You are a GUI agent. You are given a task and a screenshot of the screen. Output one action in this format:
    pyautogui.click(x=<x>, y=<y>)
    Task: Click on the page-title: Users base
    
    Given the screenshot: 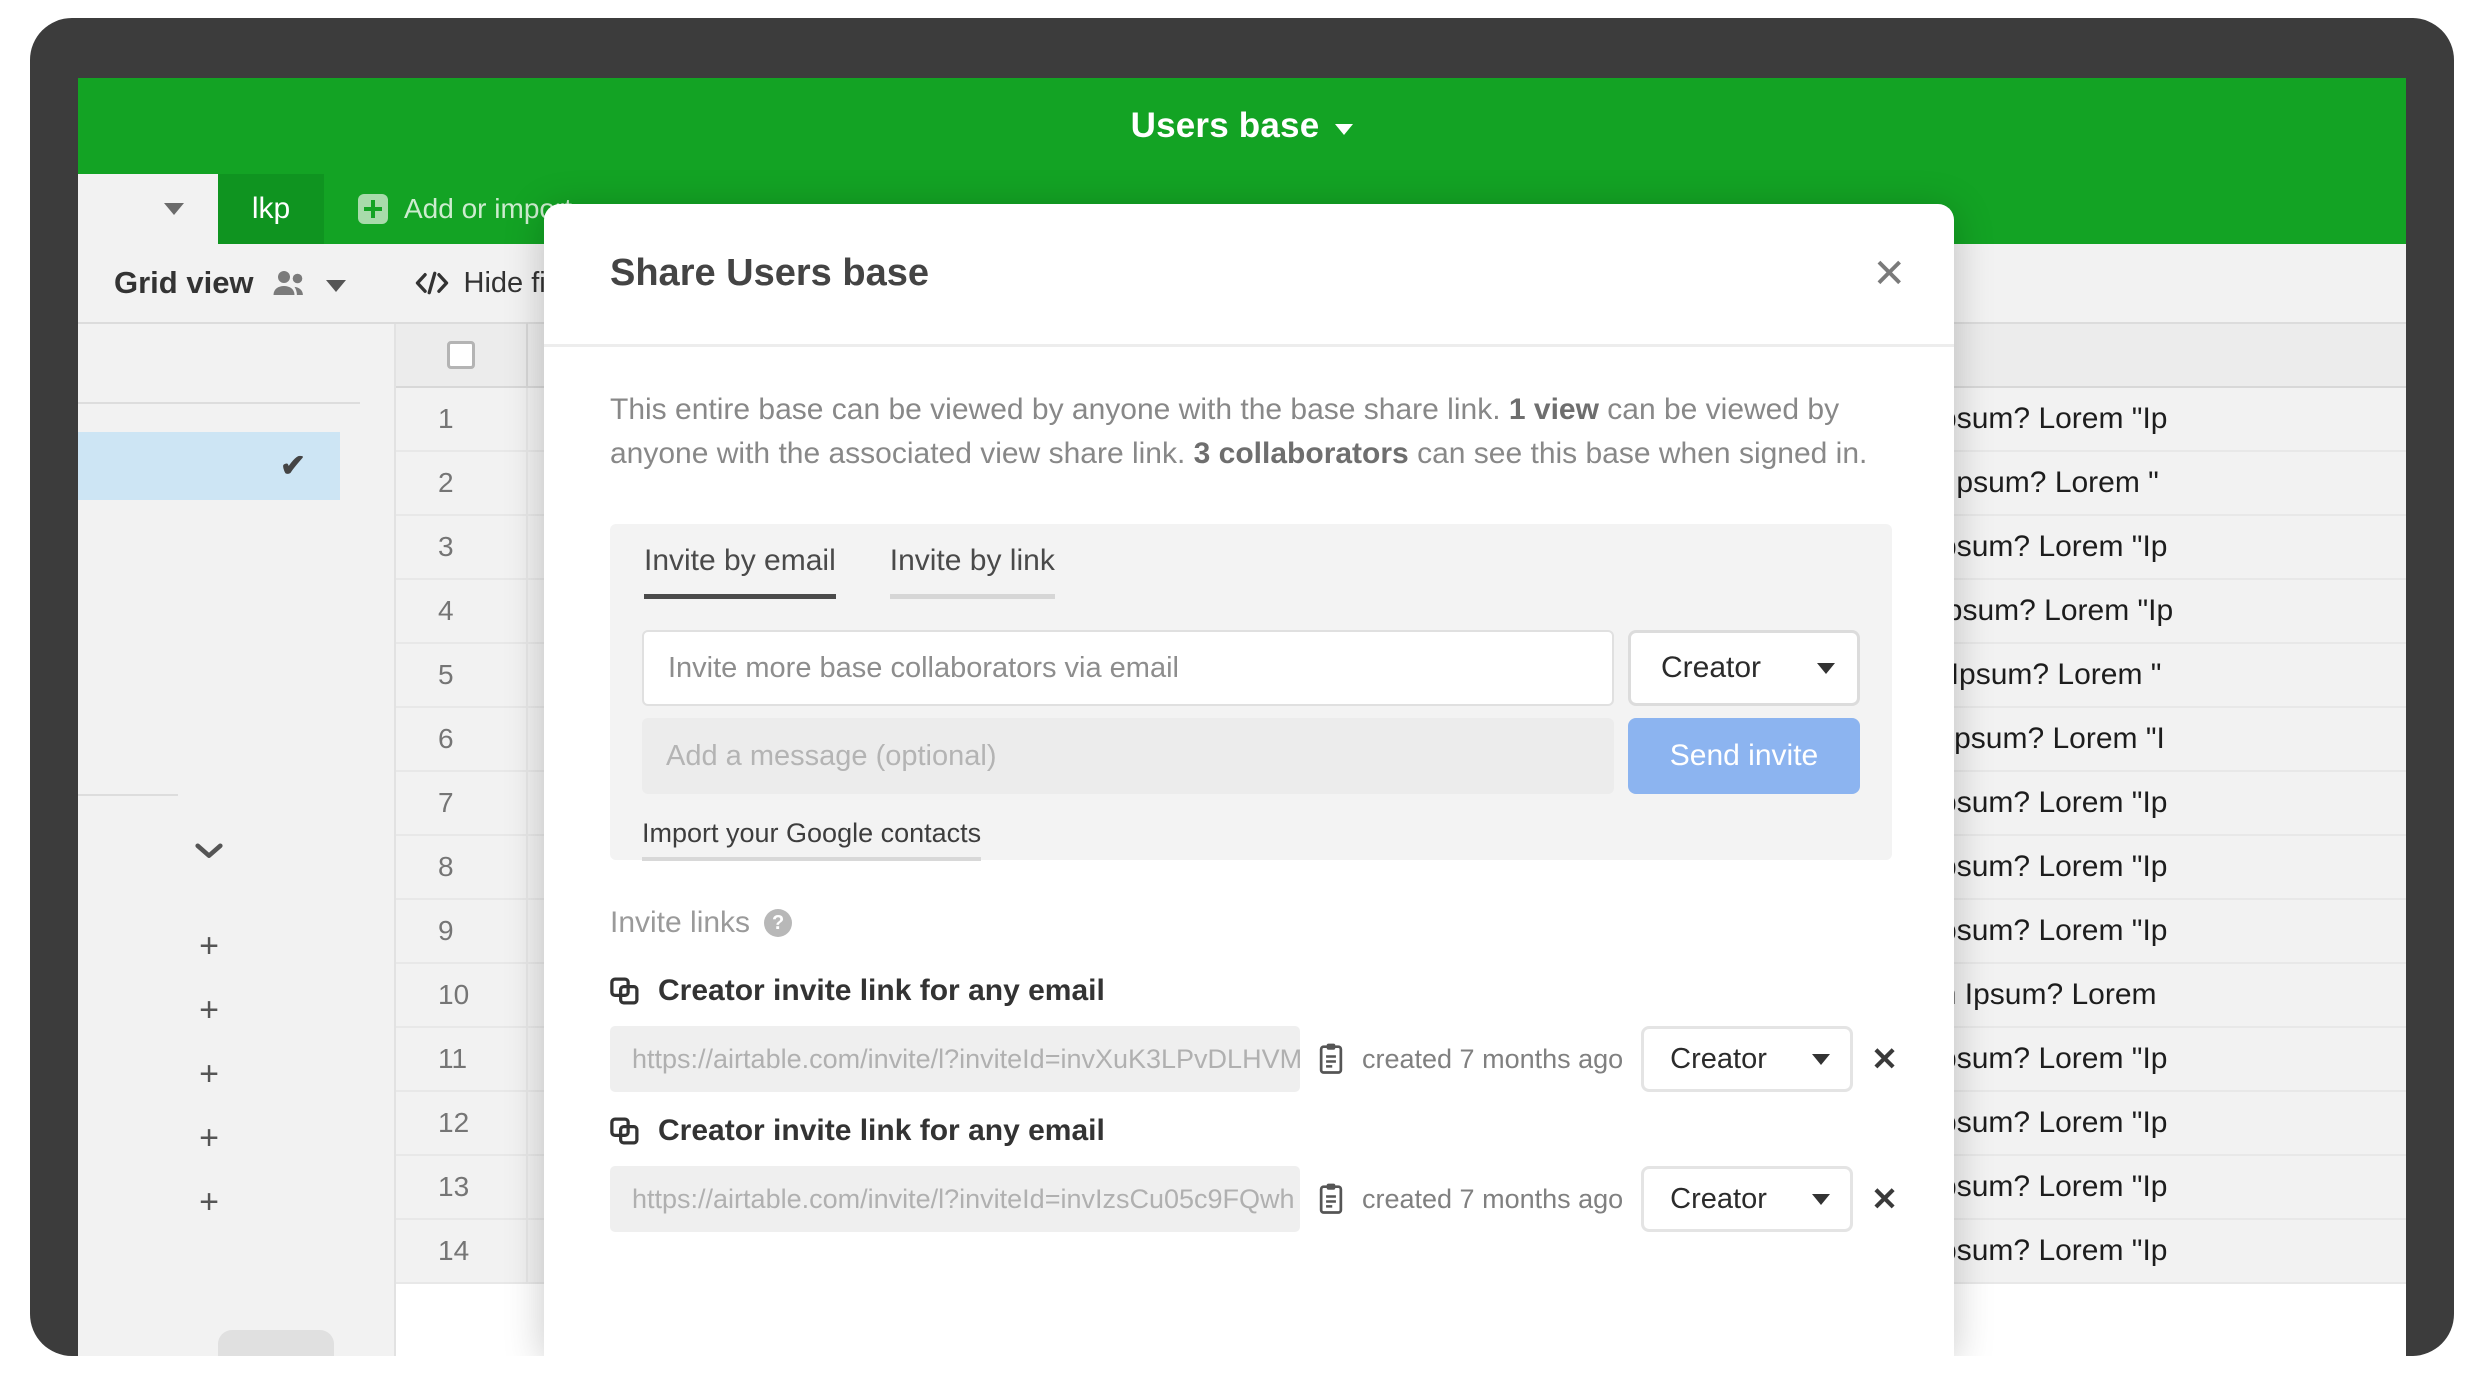 What is the action you would take?
    pyautogui.click(x=1225, y=125)
    